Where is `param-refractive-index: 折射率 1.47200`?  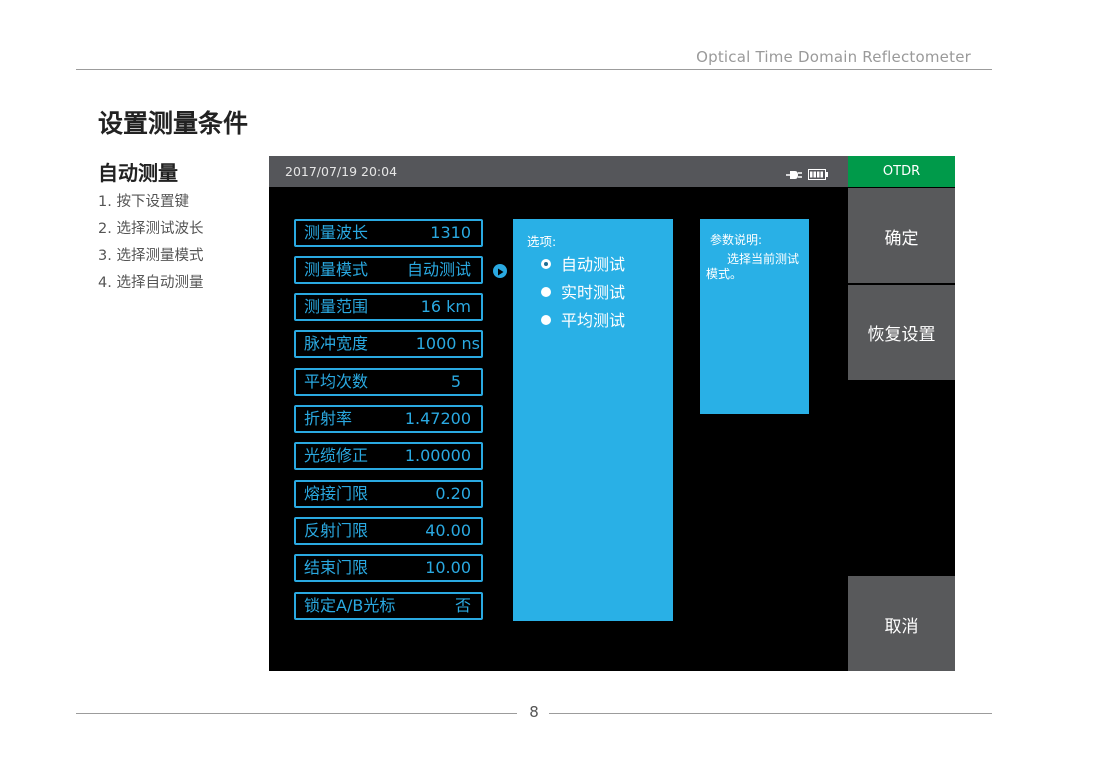
param-refractive-index: 折射率 1.47200 is located at coordinates (388, 419).